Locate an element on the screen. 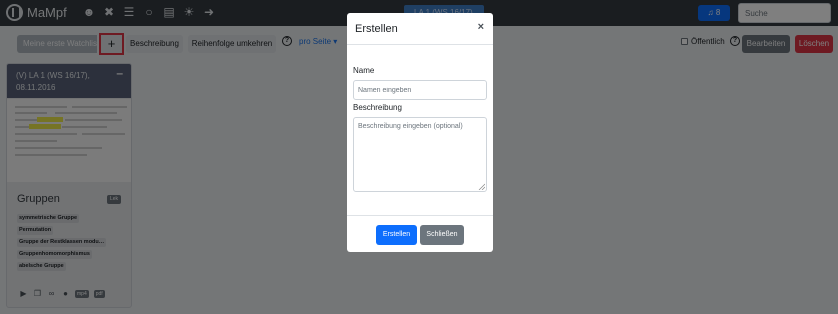 The height and width of the screenshot is (314, 838). resize-grip-icon is located at coordinates (481, 186).